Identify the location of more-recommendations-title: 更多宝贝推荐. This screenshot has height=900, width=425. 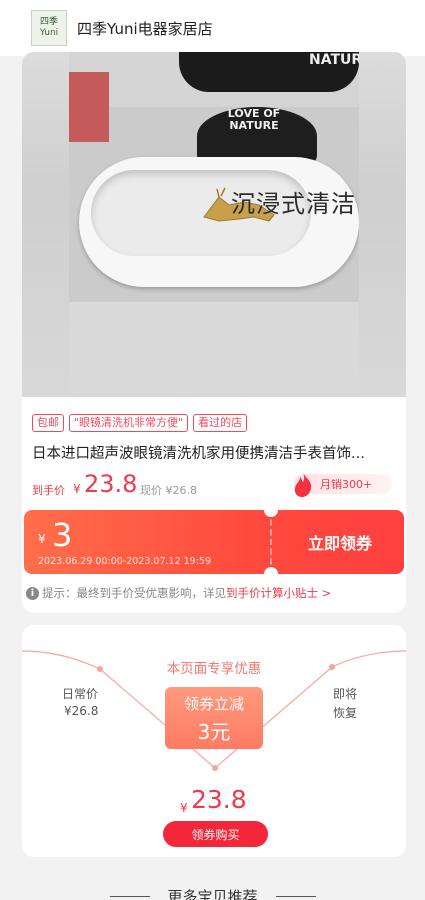
(212, 894).